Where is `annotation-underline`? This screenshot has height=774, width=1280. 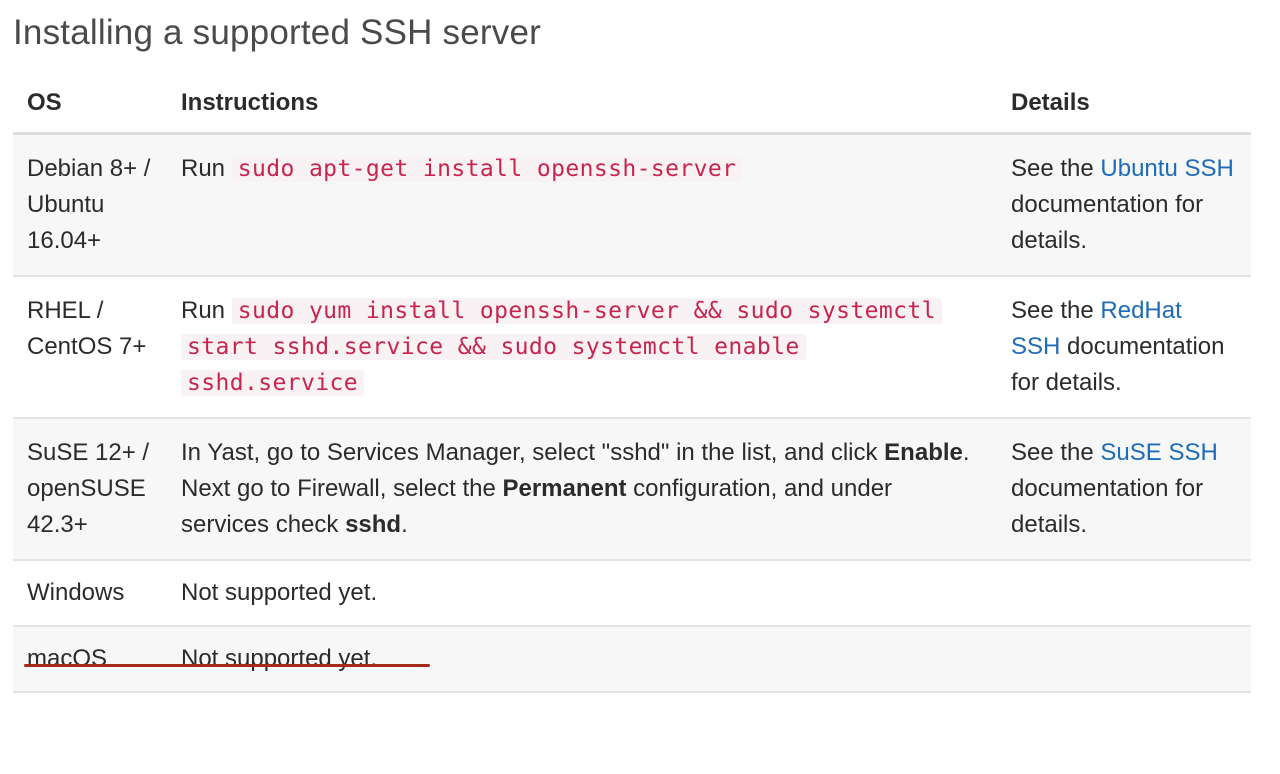 annotation-underline is located at coordinates (227, 665).